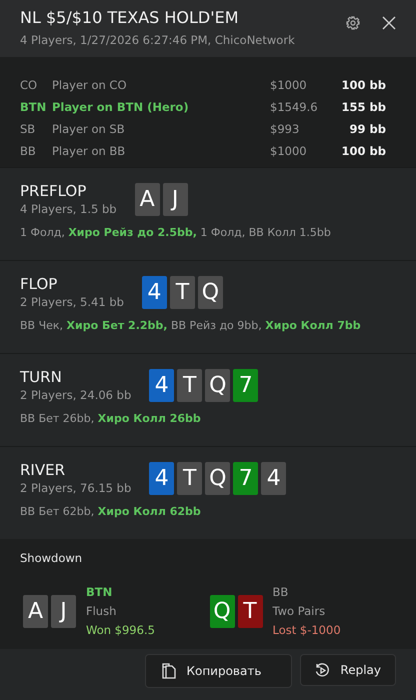 The image size is (416, 700). What do you see at coordinates (89, 129) in the screenshot?
I see `player-name: Player on SB` at bounding box center [89, 129].